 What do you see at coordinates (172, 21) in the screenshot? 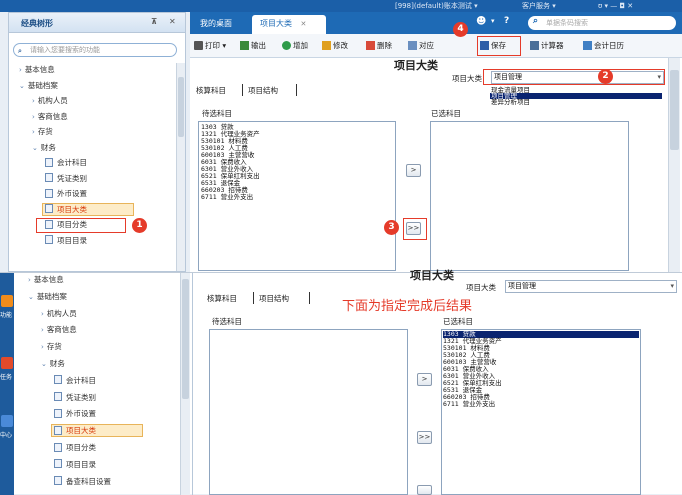
I see `close-icon: ✕` at bounding box center [172, 21].